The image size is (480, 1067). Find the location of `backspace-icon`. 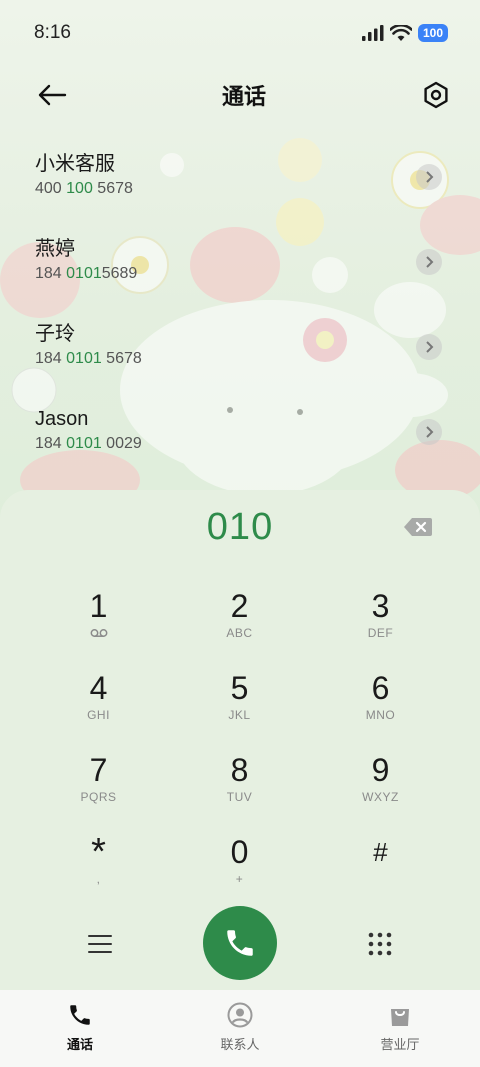

backspace-icon is located at coordinates (418, 527).